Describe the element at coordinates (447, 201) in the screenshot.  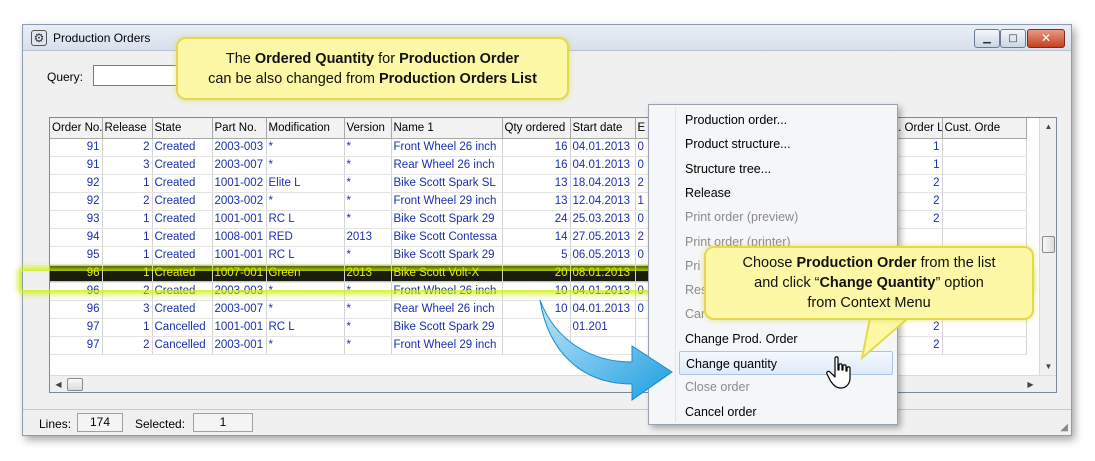
I see `table-cell: Front Wheel 29 inch` at that location.